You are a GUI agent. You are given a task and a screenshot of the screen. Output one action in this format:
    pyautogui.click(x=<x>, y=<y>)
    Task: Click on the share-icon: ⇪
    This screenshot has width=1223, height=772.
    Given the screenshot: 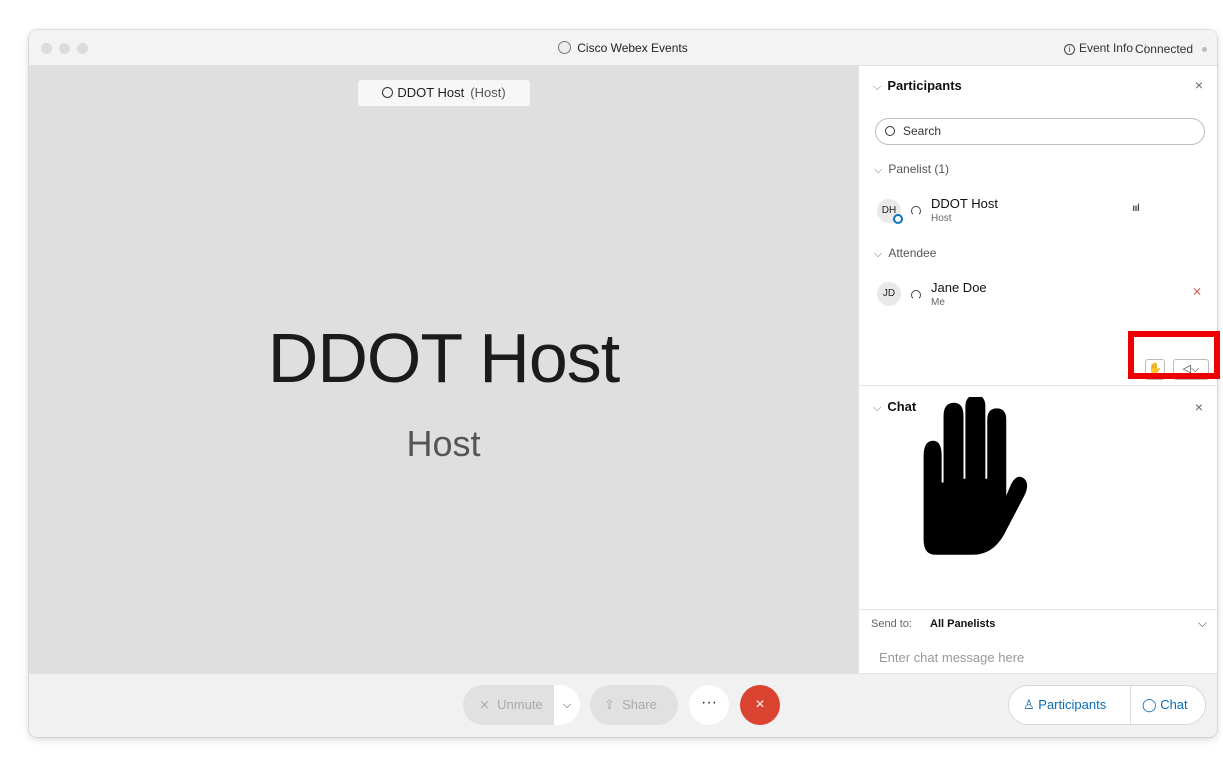 What is the action you would take?
    pyautogui.click(x=609, y=704)
    